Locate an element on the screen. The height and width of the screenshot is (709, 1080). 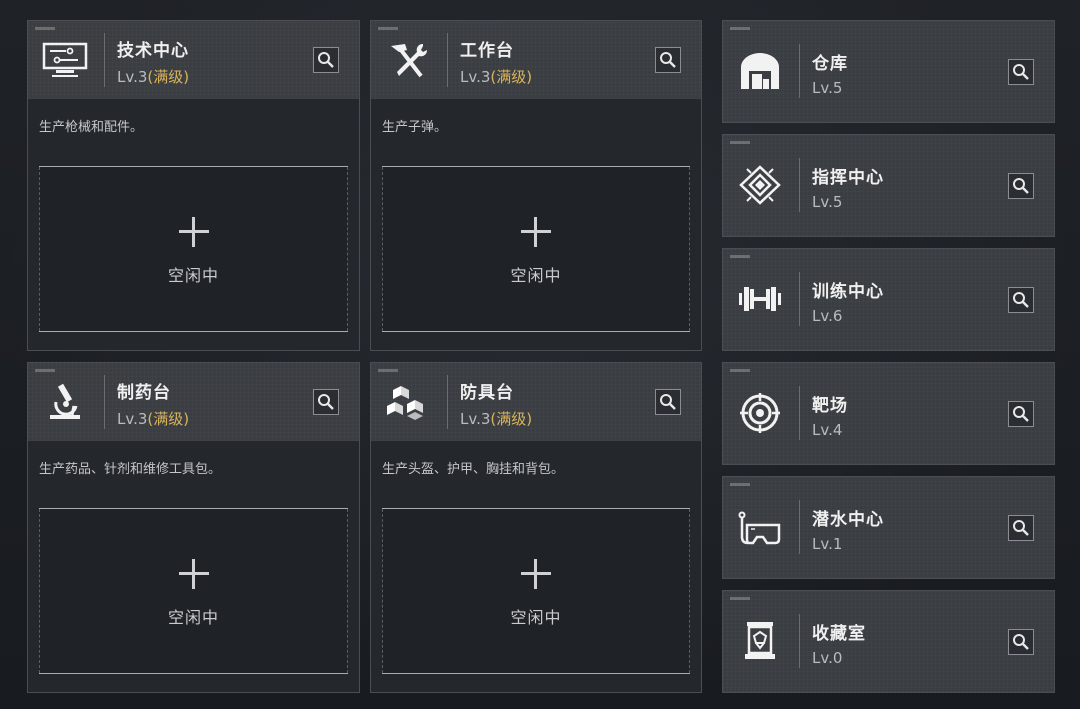
target-icon is located at coordinates (760, 413).